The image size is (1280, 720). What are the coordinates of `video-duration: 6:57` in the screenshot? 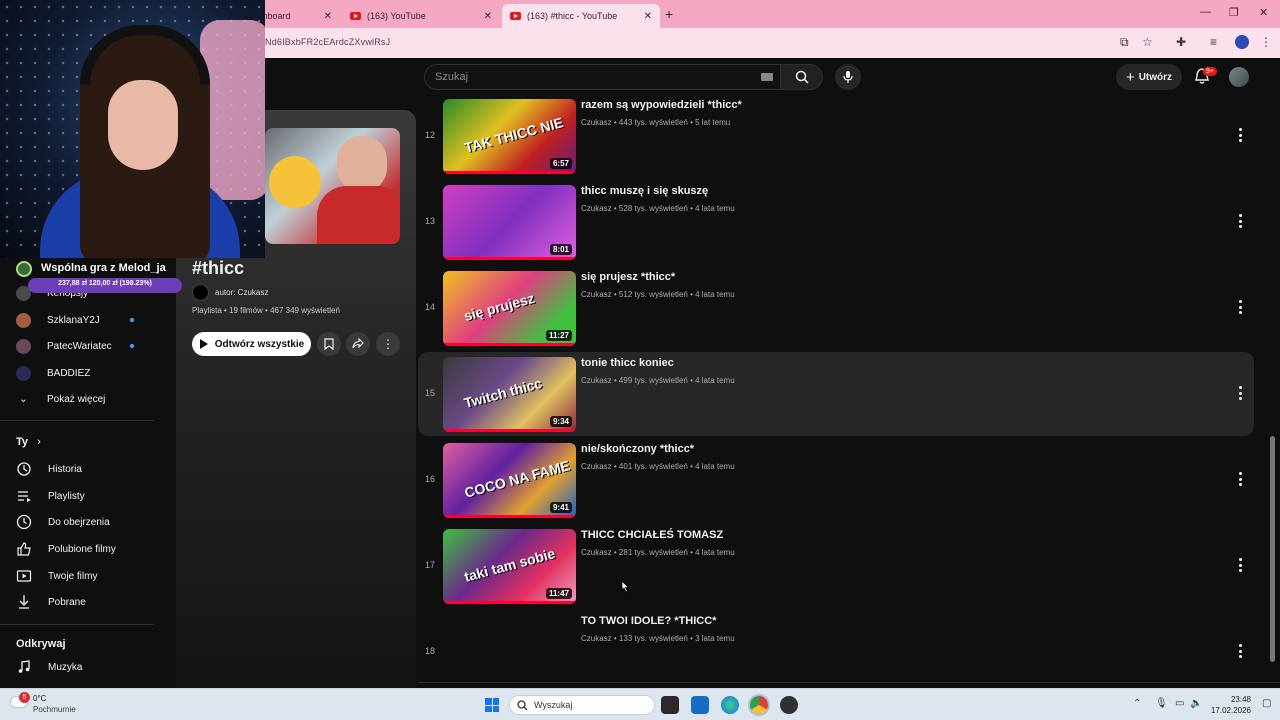 It's located at (560, 163).